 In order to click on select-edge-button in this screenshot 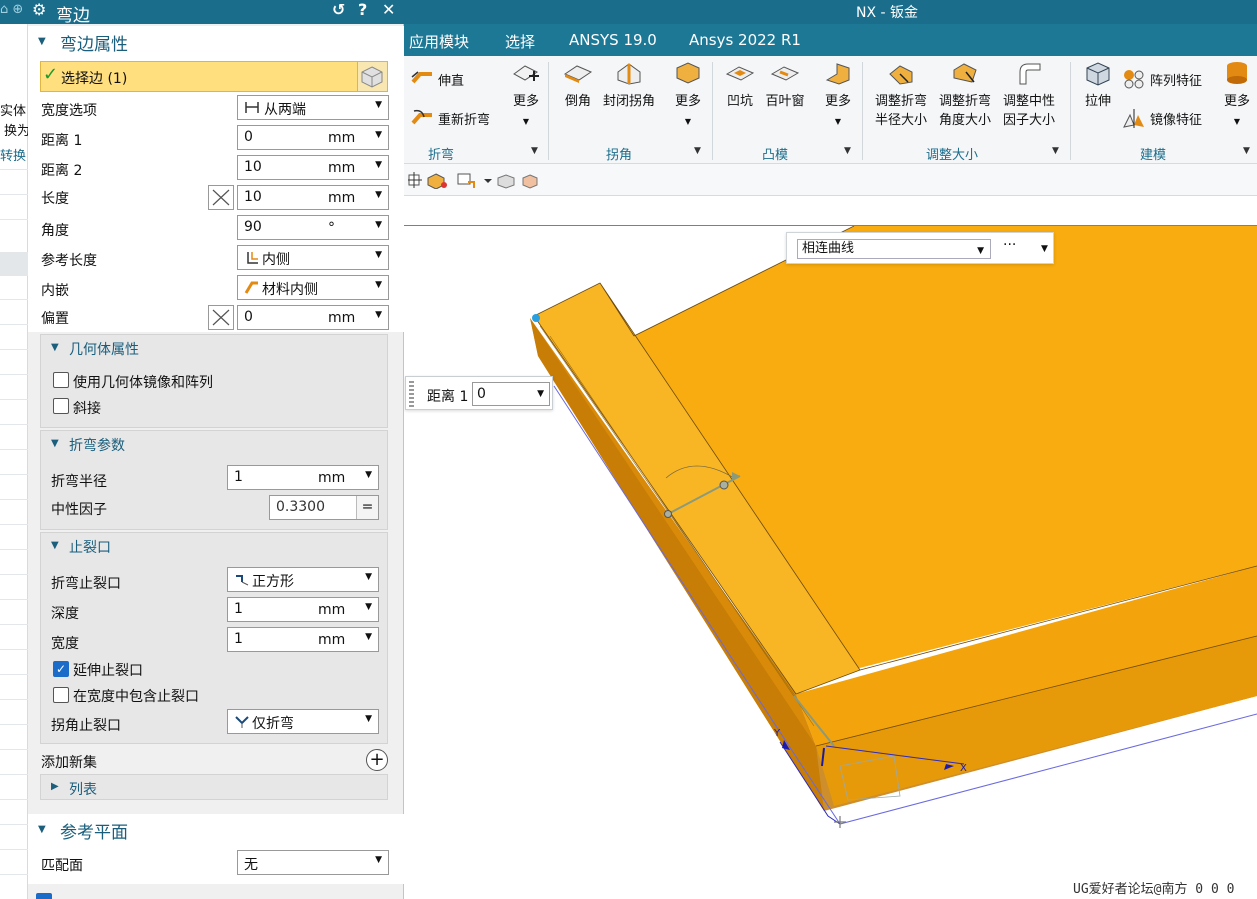, I will do `click(372, 76)`.